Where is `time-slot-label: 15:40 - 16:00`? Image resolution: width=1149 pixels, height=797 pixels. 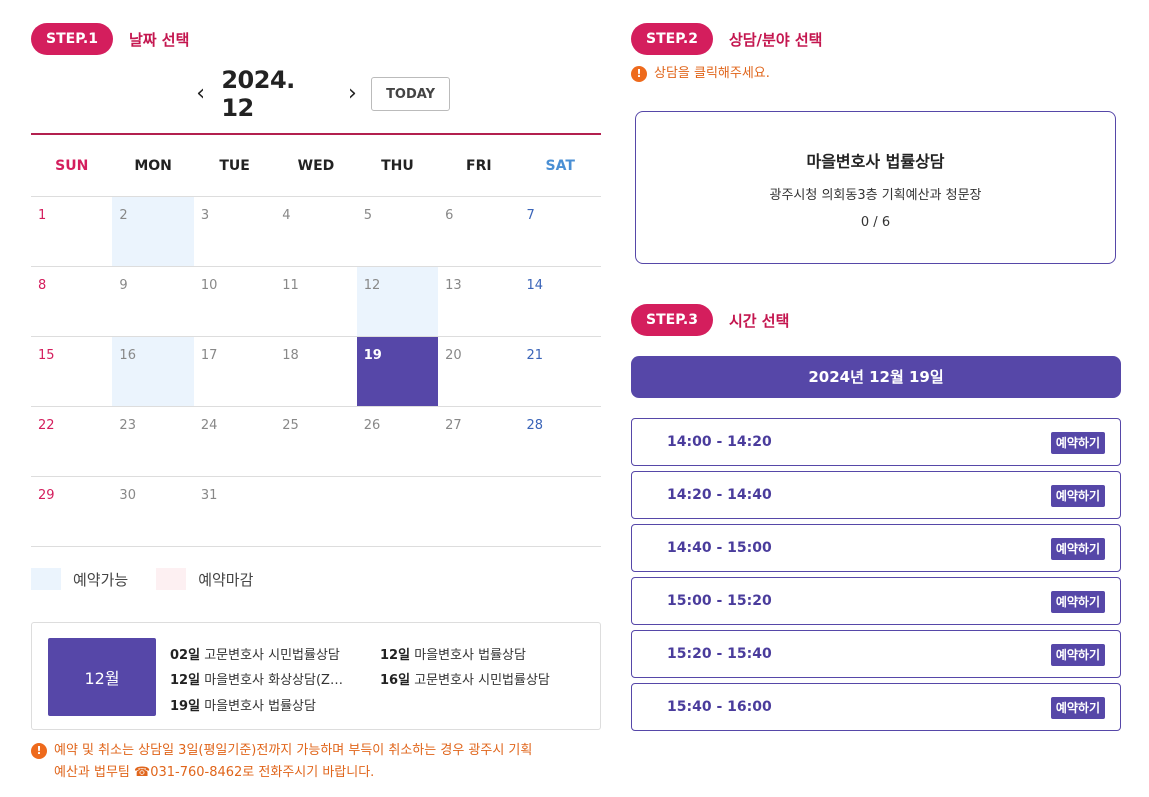 time-slot-label: 15:40 - 16:00 is located at coordinates (719, 707).